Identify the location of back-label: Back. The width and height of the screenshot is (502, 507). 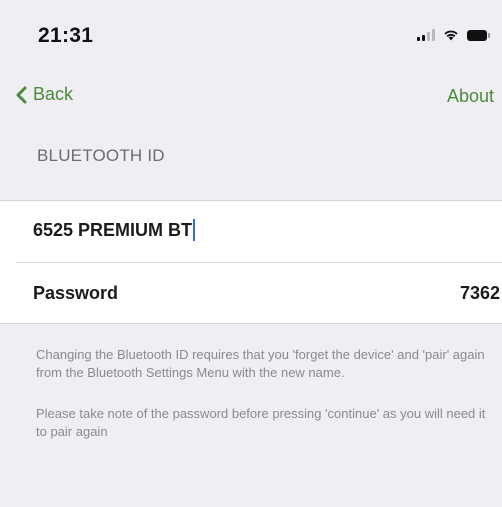
(53, 94).